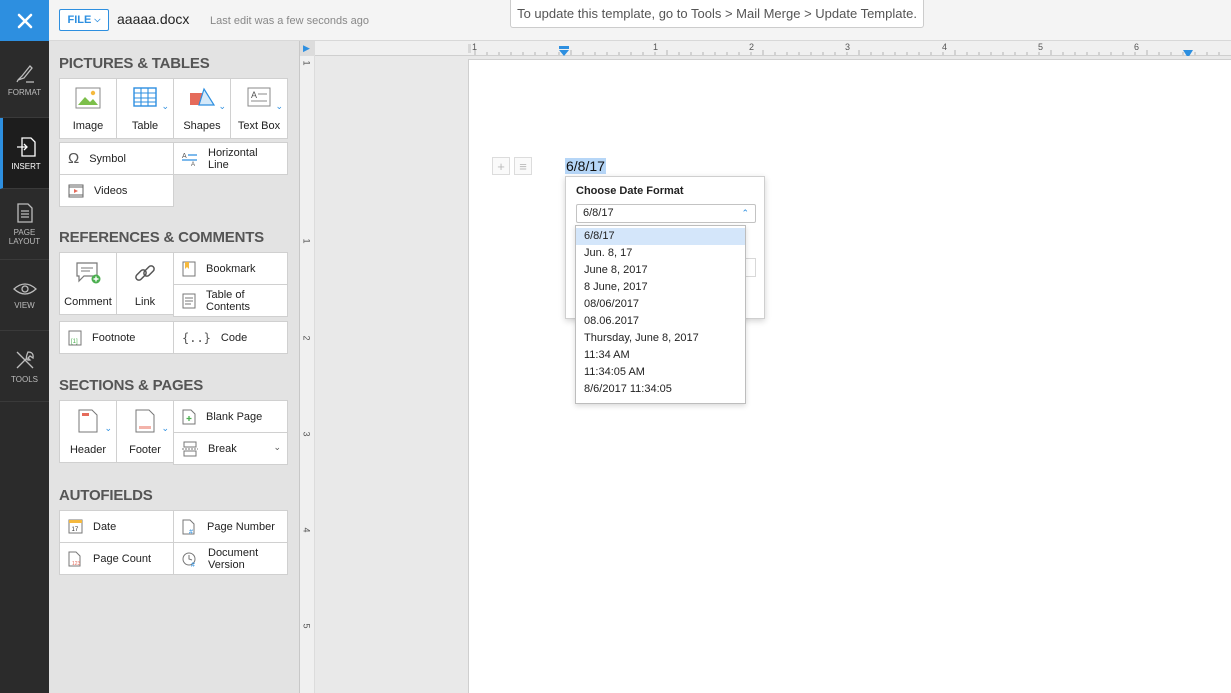 This screenshot has width=1231, height=693. I want to click on references-comments-heading: REFERENCES & COMMENTS, so click(161, 237).